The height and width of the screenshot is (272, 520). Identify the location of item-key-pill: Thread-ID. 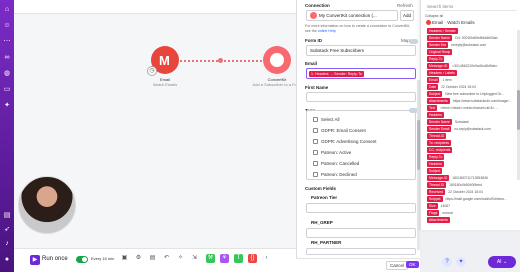
(437, 136).